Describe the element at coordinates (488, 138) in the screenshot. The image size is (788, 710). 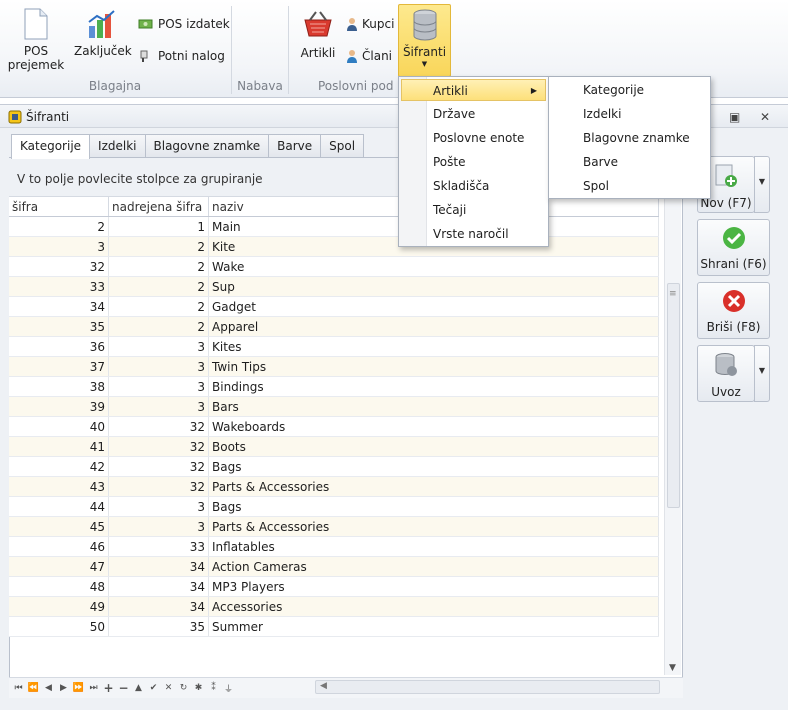
I see `menu-item-poslovne-enote: Poslovne enote` at that location.